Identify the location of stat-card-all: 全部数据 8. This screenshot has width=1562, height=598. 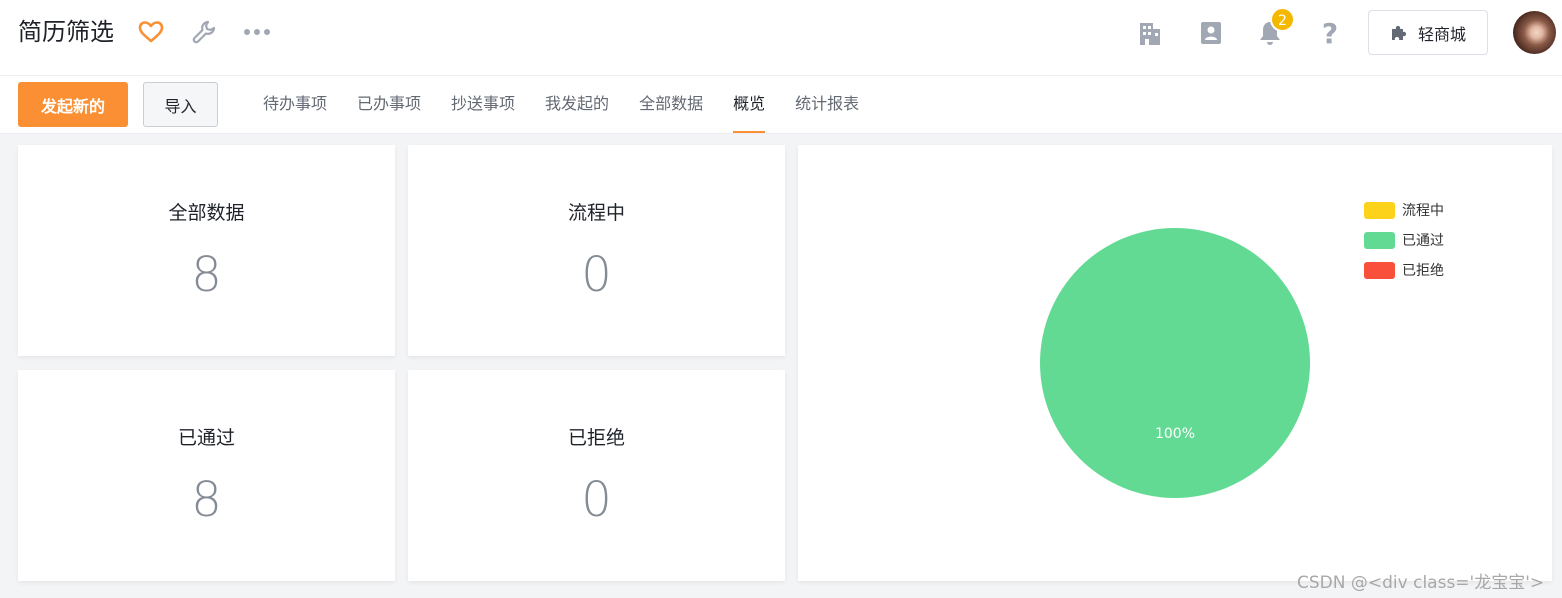
(206, 250).